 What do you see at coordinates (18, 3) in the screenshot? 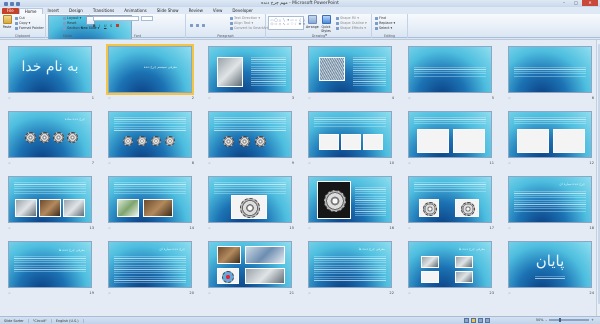
I see `redo-icon` at bounding box center [18, 3].